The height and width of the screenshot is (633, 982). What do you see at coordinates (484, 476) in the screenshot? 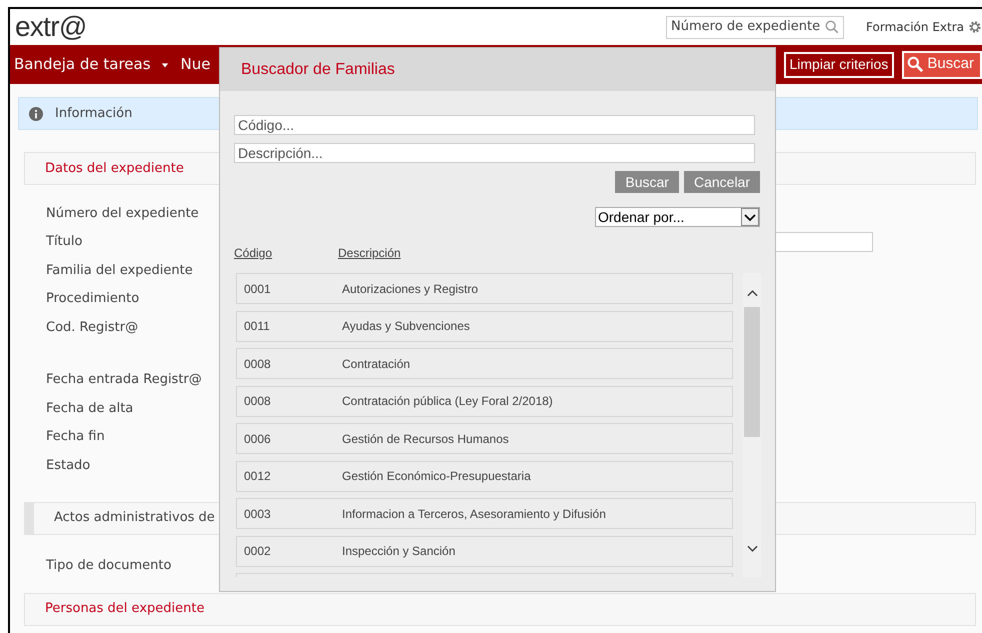
I see `list-row: 0012 Gestión Económico-Presupuestaria` at bounding box center [484, 476].